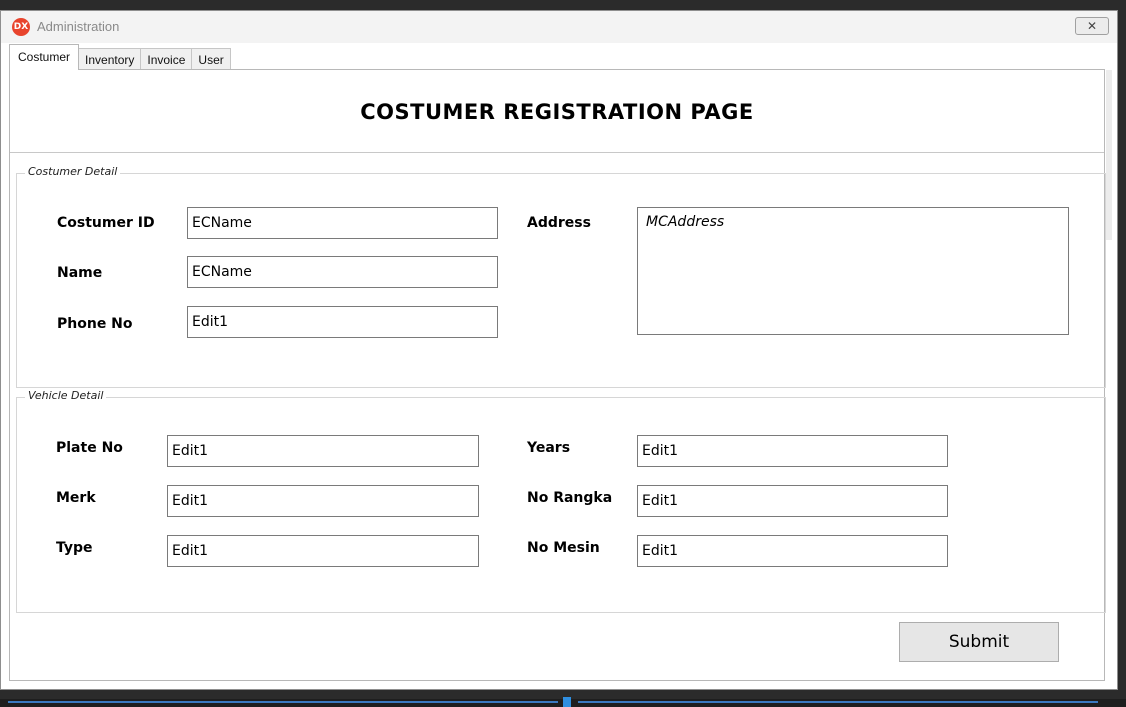  Describe the element at coordinates (342, 223) in the screenshot. I see `costumer-id-input` at that location.